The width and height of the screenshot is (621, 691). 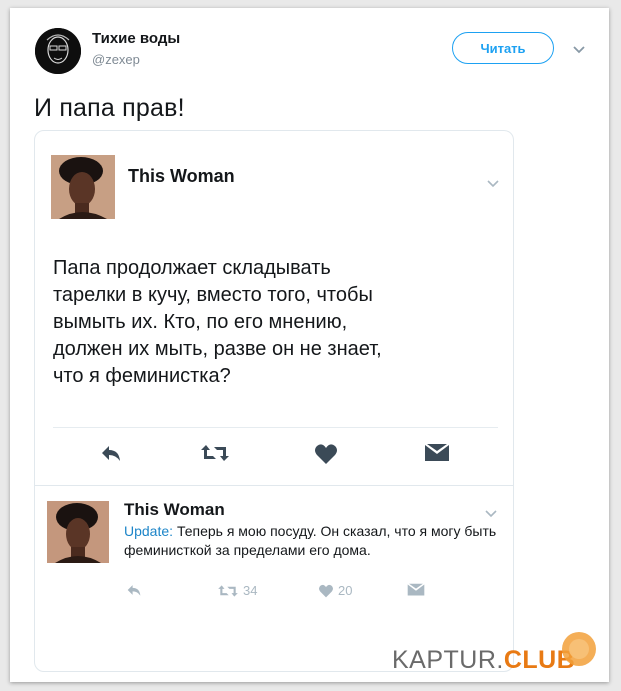 I want to click on quoted-action-bar, so click(x=274, y=458).